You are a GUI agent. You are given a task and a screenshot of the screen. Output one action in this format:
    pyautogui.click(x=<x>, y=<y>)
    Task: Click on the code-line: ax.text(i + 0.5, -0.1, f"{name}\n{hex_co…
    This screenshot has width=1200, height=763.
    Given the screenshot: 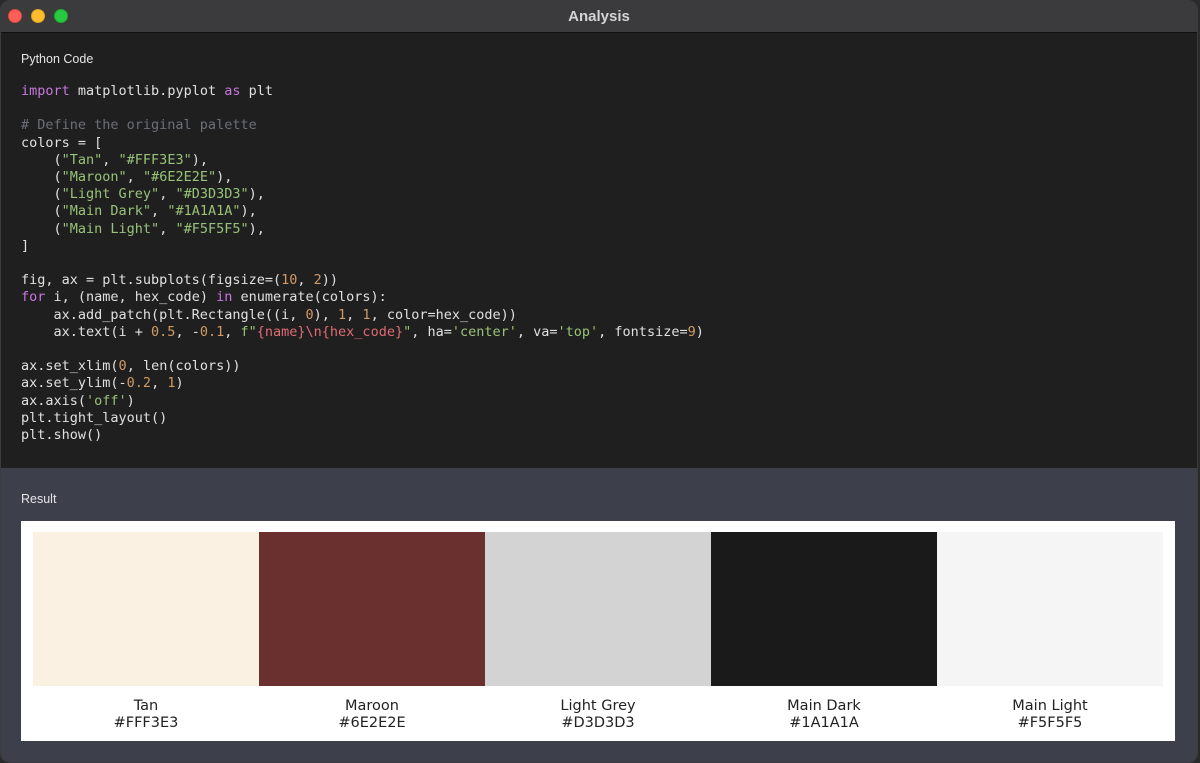 What is the action you would take?
    pyautogui.click(x=362, y=331)
    